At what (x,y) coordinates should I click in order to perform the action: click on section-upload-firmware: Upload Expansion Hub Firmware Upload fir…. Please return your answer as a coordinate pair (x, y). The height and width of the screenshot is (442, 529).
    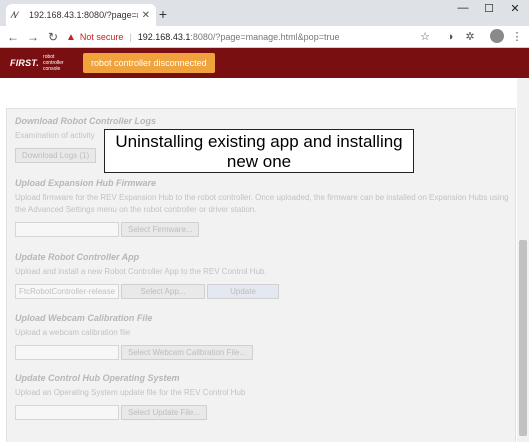
    Looking at the image, I should click on (265, 207).